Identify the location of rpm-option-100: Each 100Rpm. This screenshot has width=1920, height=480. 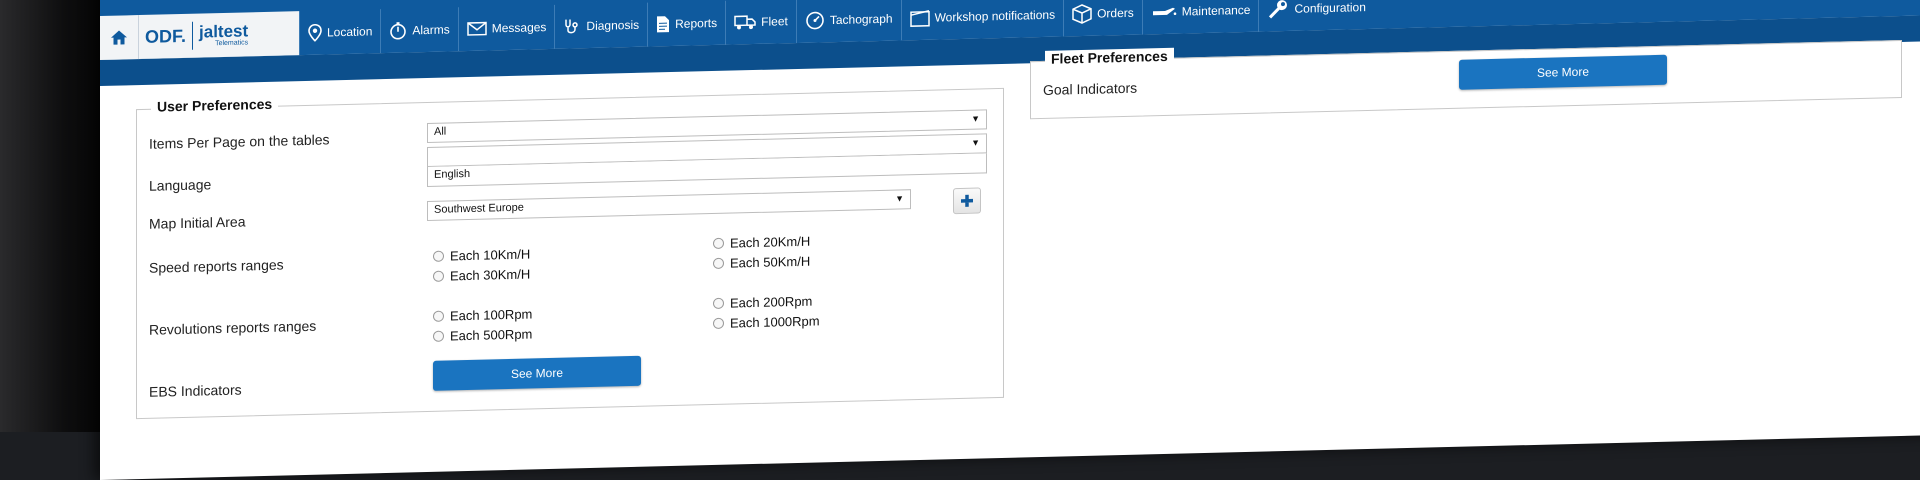
(482, 314).